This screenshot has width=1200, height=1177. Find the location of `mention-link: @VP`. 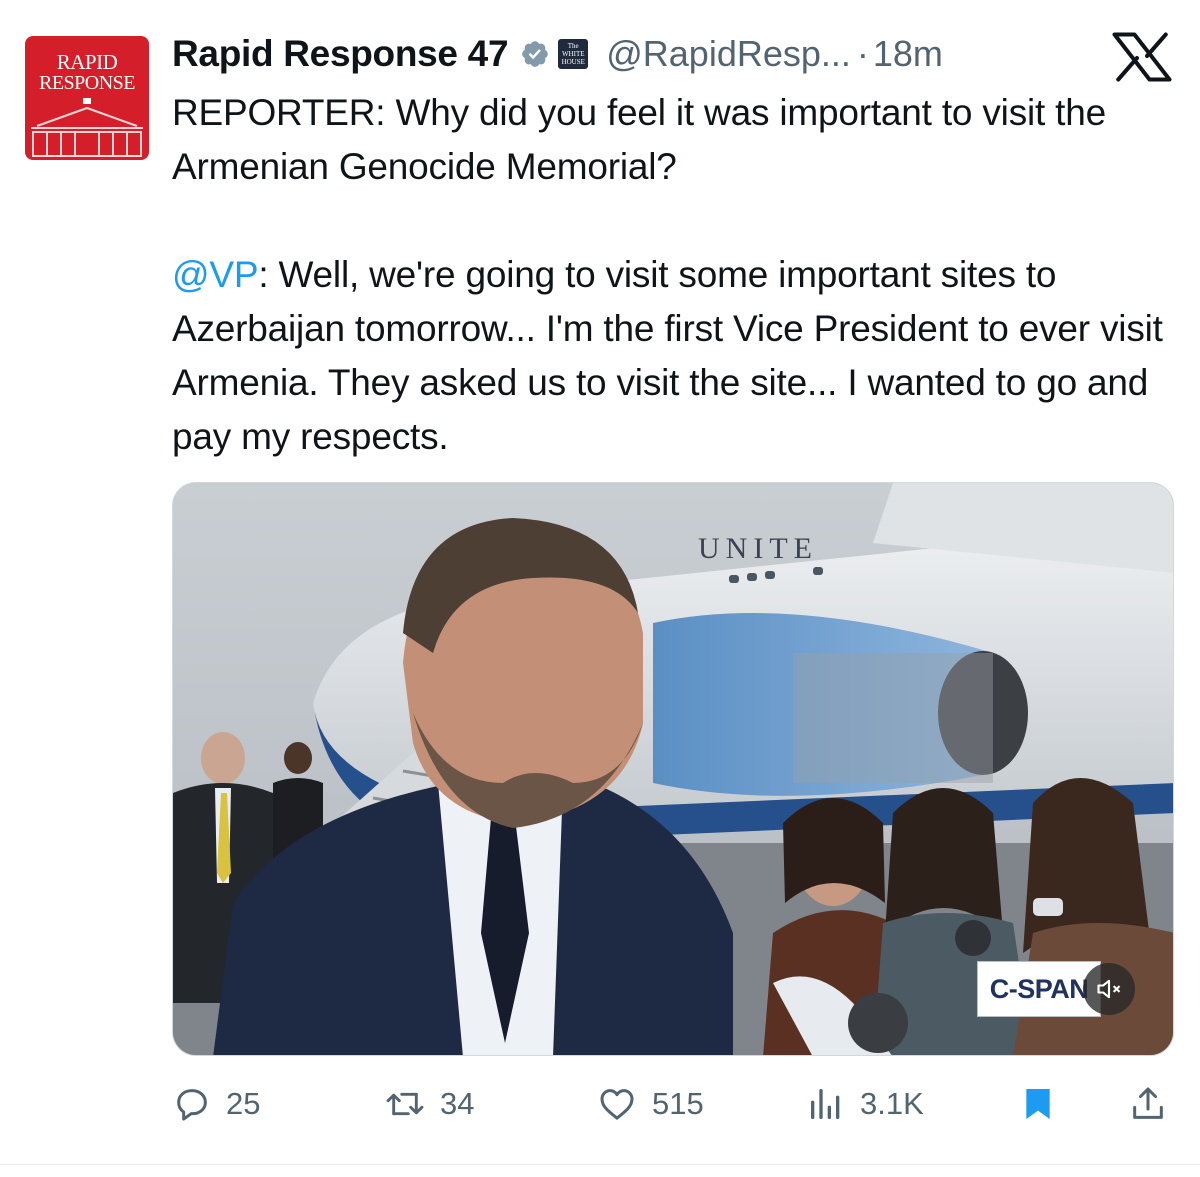

mention-link: @VP is located at coordinates (215, 274).